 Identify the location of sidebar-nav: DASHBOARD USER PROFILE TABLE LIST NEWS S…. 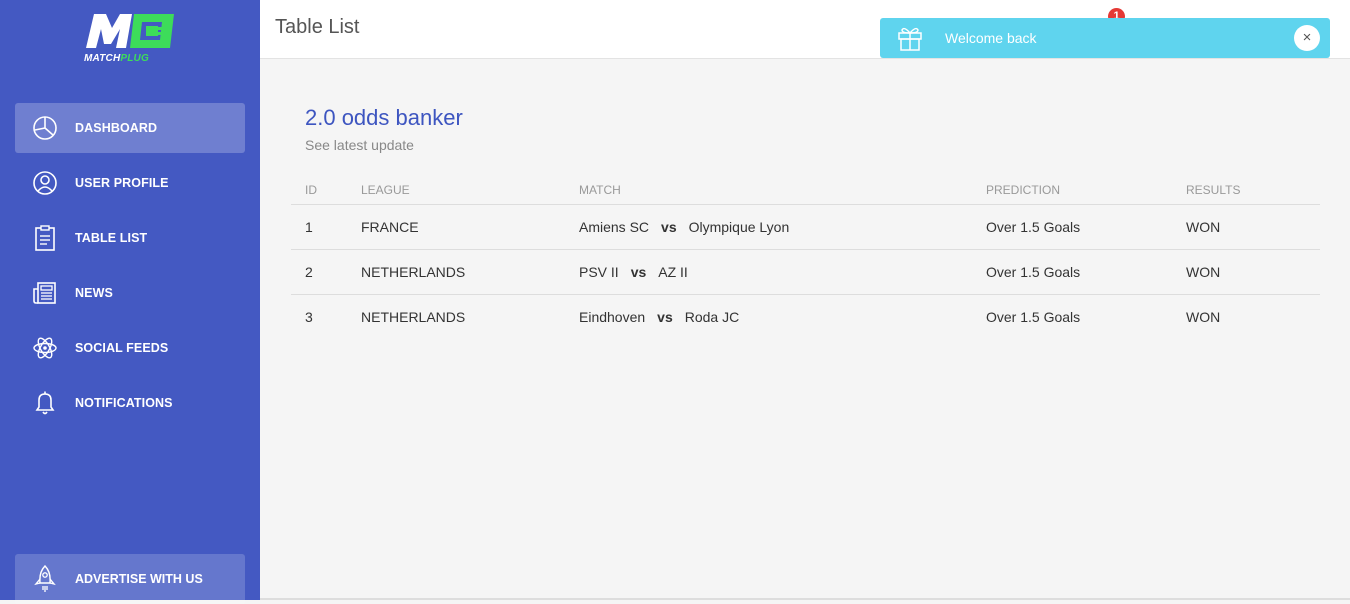
(130, 268).